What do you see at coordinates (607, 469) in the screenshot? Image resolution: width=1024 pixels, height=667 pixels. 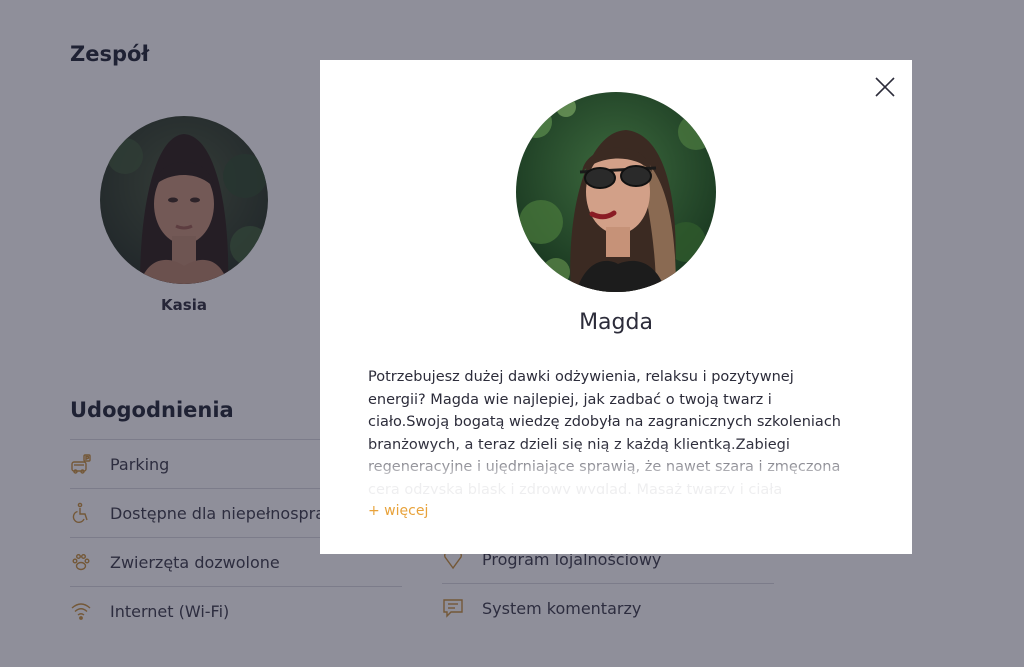 I see `bio-fade` at bounding box center [607, 469].